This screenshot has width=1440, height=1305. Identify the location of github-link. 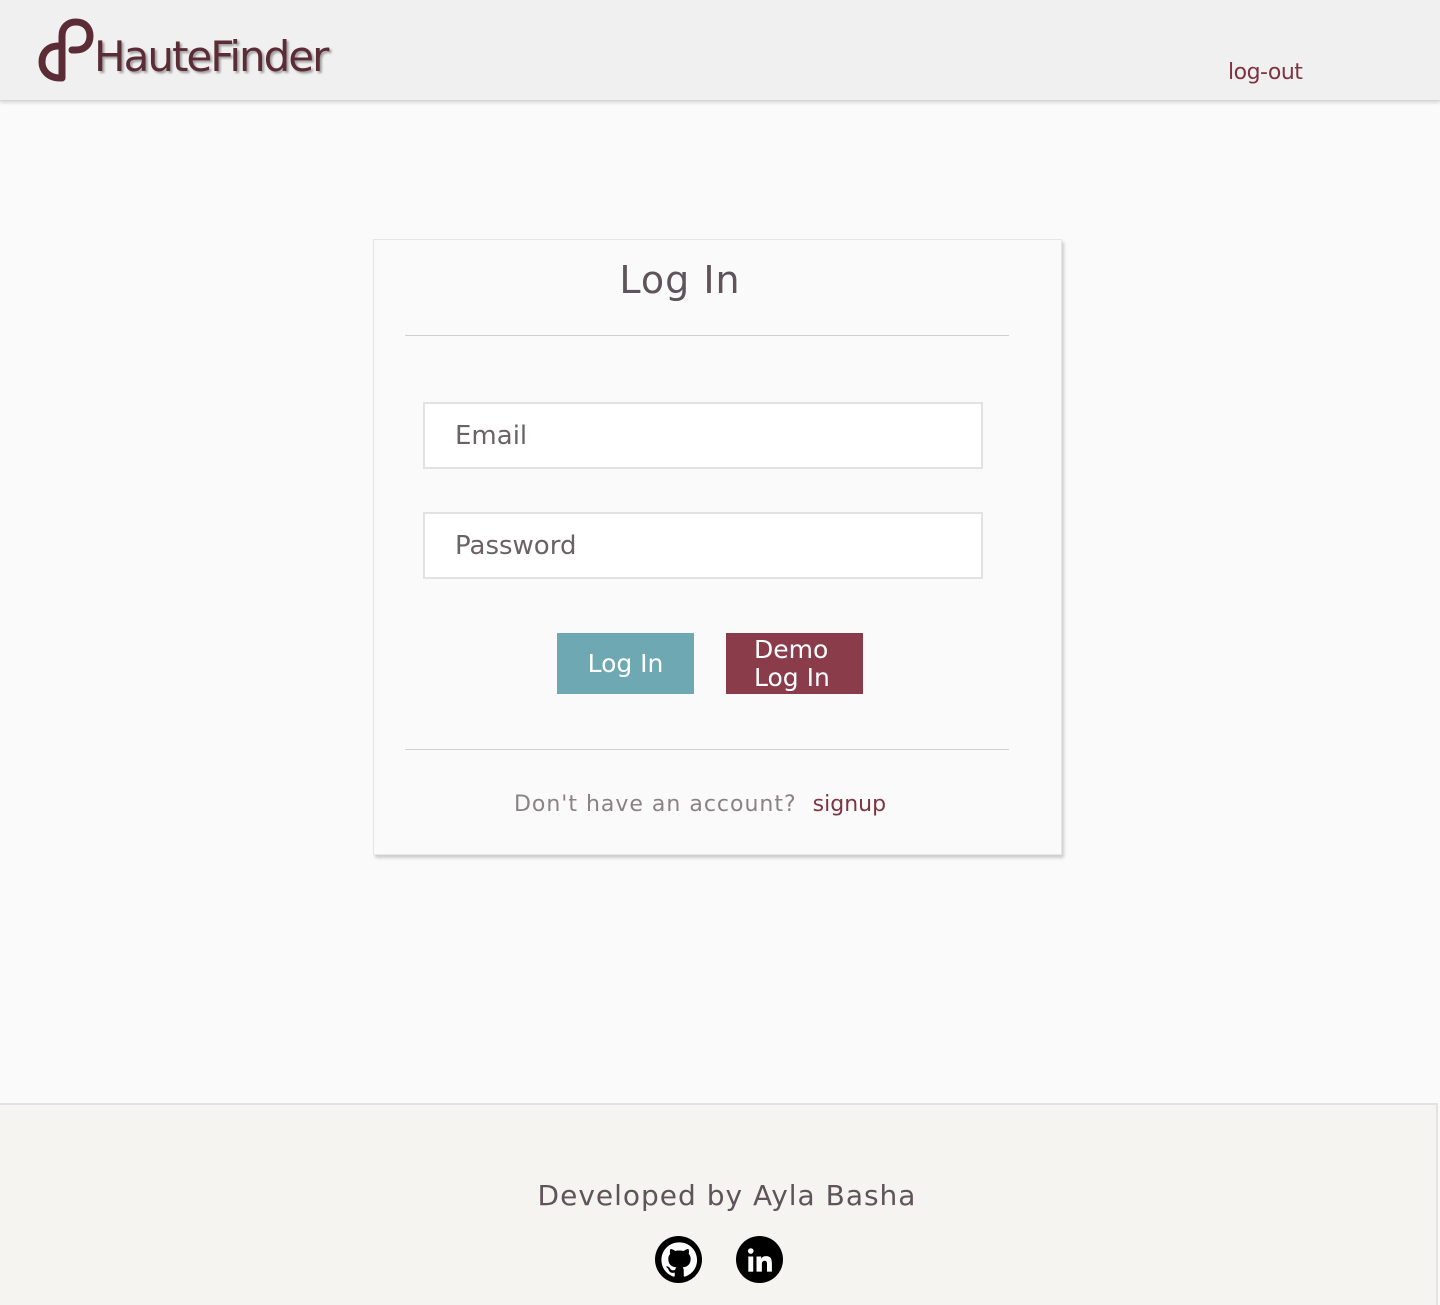
(678, 1259).